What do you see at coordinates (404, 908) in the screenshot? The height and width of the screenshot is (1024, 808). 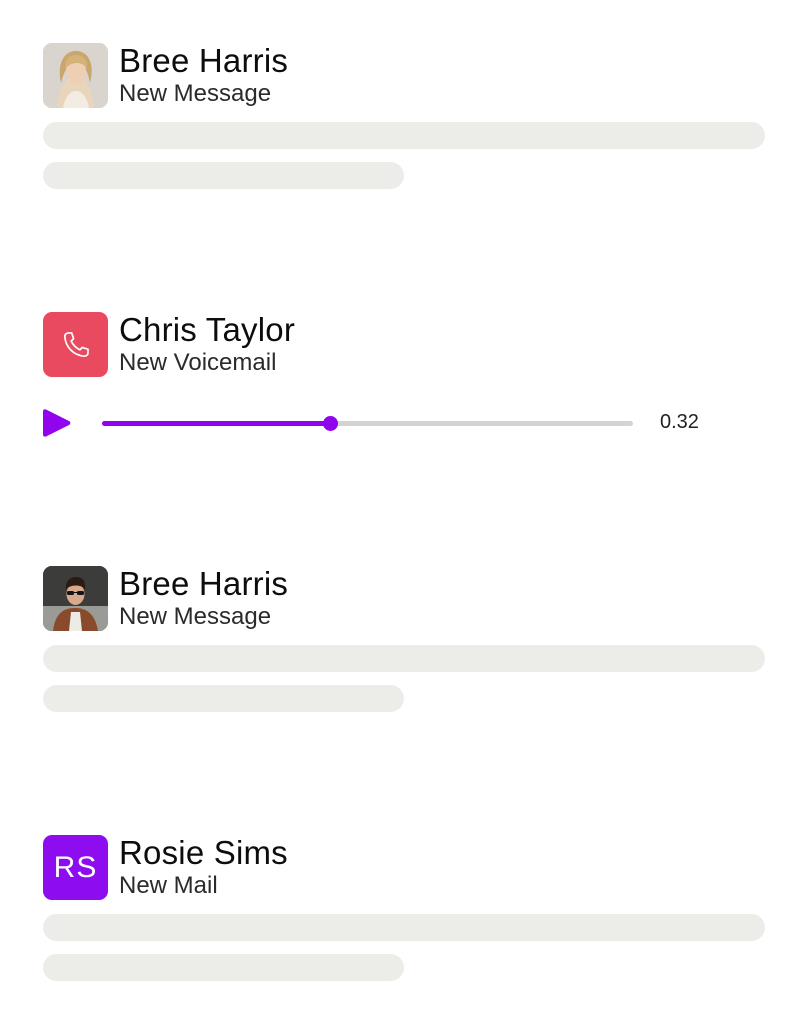 I see `notification-card: RS Rosie Sims New Mail` at bounding box center [404, 908].